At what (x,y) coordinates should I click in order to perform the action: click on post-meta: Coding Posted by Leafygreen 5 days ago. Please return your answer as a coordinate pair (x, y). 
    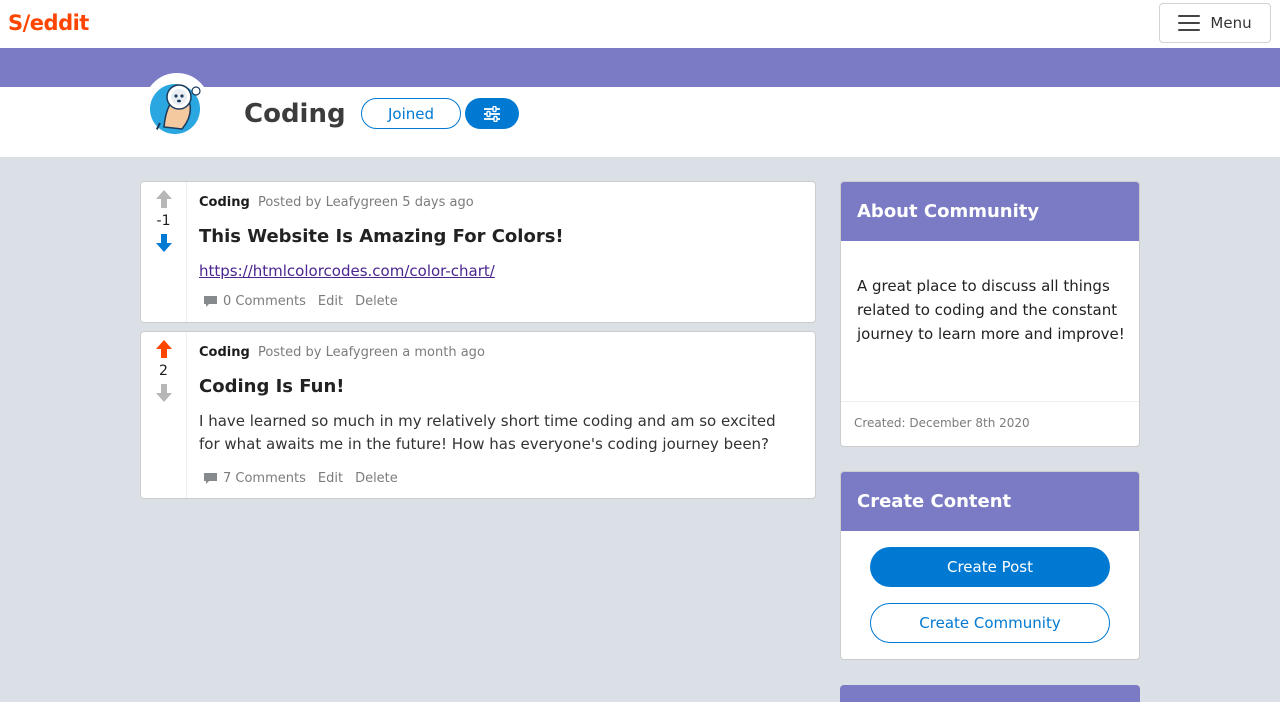
    Looking at the image, I should click on (336, 202).